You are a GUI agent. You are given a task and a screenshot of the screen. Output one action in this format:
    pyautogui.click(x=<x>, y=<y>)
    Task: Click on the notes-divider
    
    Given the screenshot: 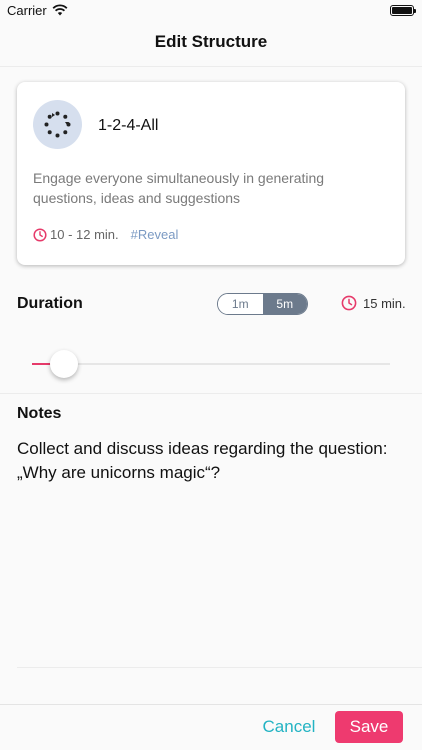 What is the action you would take?
    pyautogui.click(x=219, y=667)
    